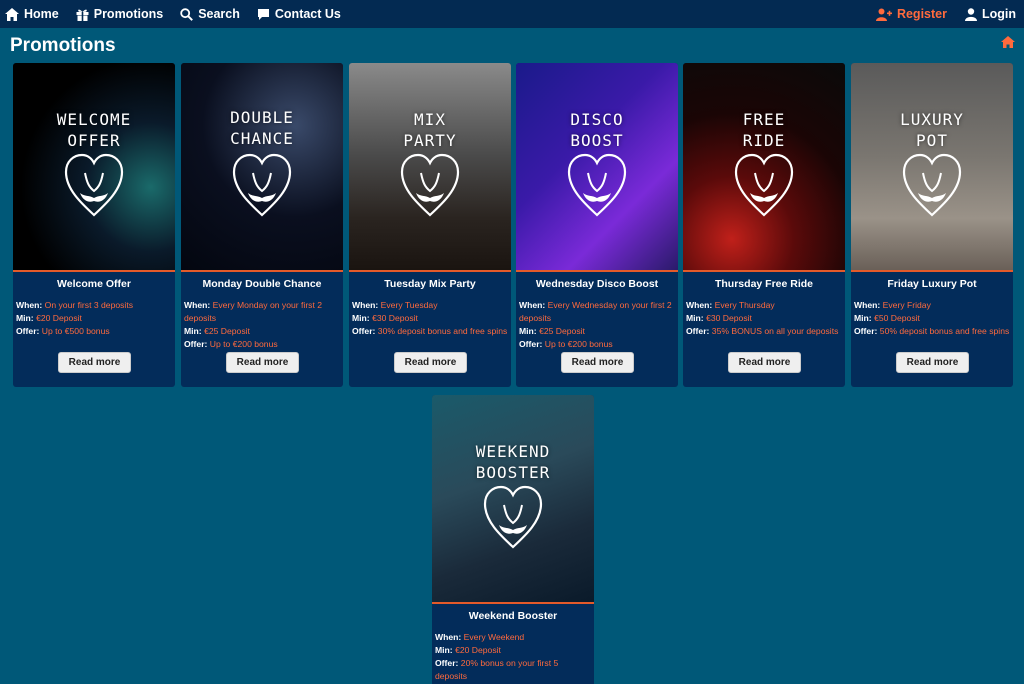 The width and height of the screenshot is (1024, 684). Describe the element at coordinates (775, 331) in the screenshot. I see `offer-value: 35% BONUS on all your deposits` at that location.